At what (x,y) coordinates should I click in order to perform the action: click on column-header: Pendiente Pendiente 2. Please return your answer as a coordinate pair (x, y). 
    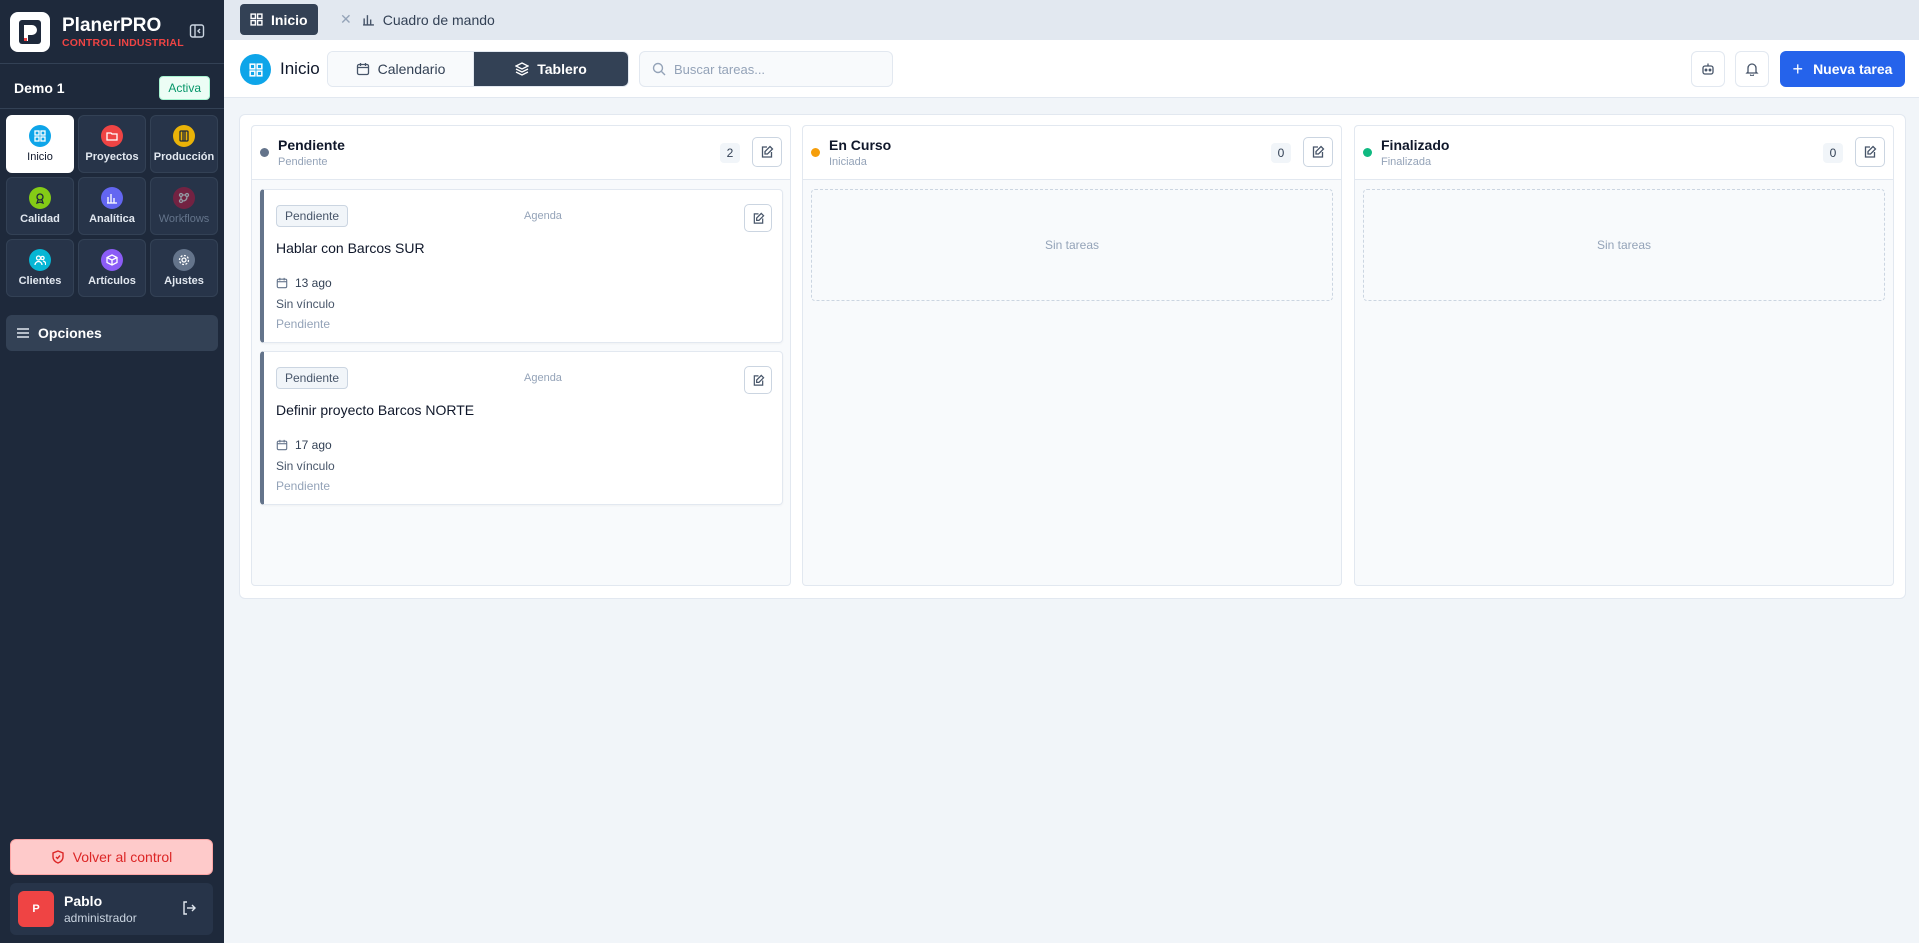
    Looking at the image, I should click on (521, 153).